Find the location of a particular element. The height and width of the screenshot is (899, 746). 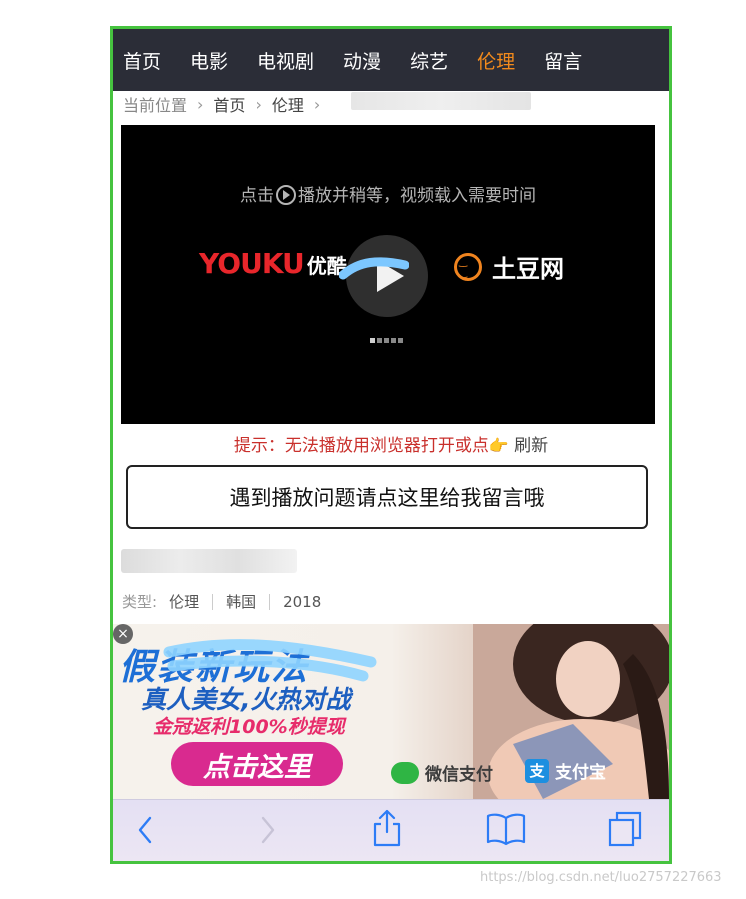

nav-item-tv: 电视剧 is located at coordinates (285, 60).